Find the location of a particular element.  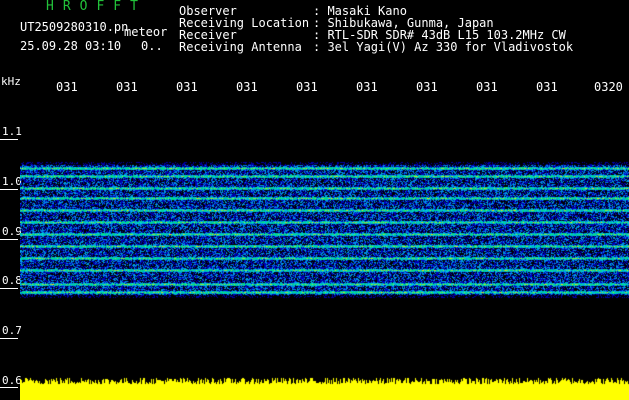

timestamp-extra: 0.. is located at coordinates (152, 46).